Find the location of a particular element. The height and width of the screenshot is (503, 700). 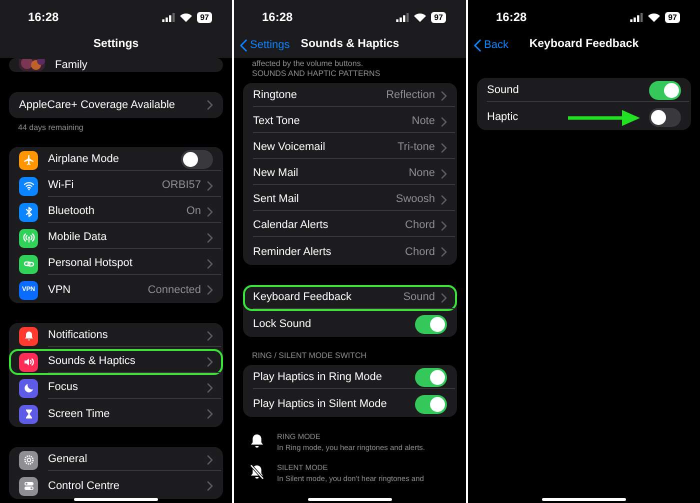

list-row: Wi-Fi ORBI57 is located at coordinates (116, 186).